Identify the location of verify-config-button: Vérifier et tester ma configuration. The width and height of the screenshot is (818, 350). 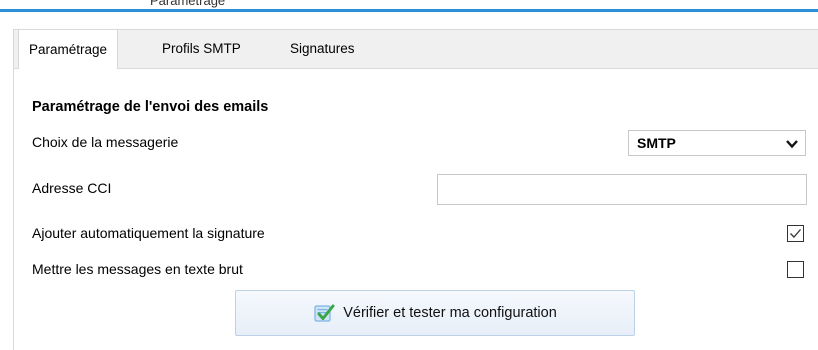
(435, 313).